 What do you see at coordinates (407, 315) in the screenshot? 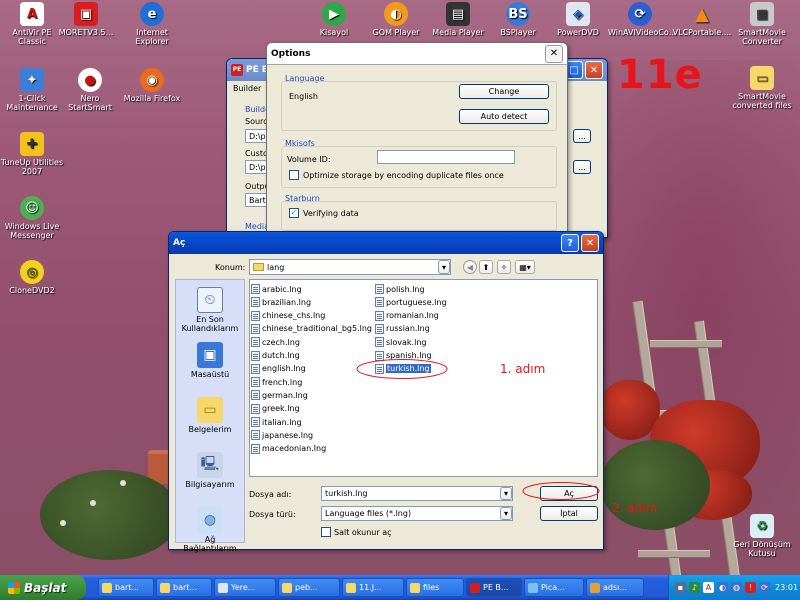
I see `file-item: romanian.lng` at bounding box center [407, 315].